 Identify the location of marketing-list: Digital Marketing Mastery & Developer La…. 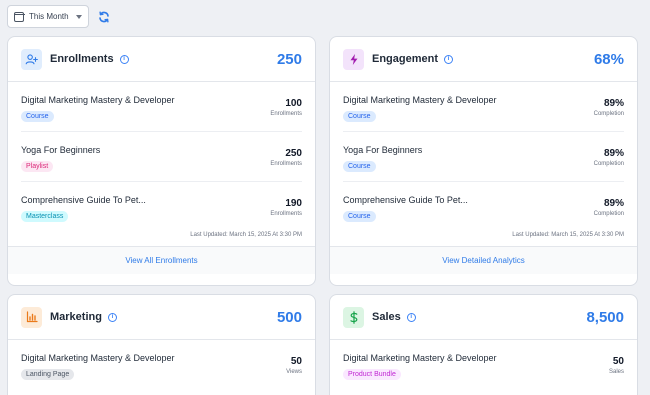
(161, 365).